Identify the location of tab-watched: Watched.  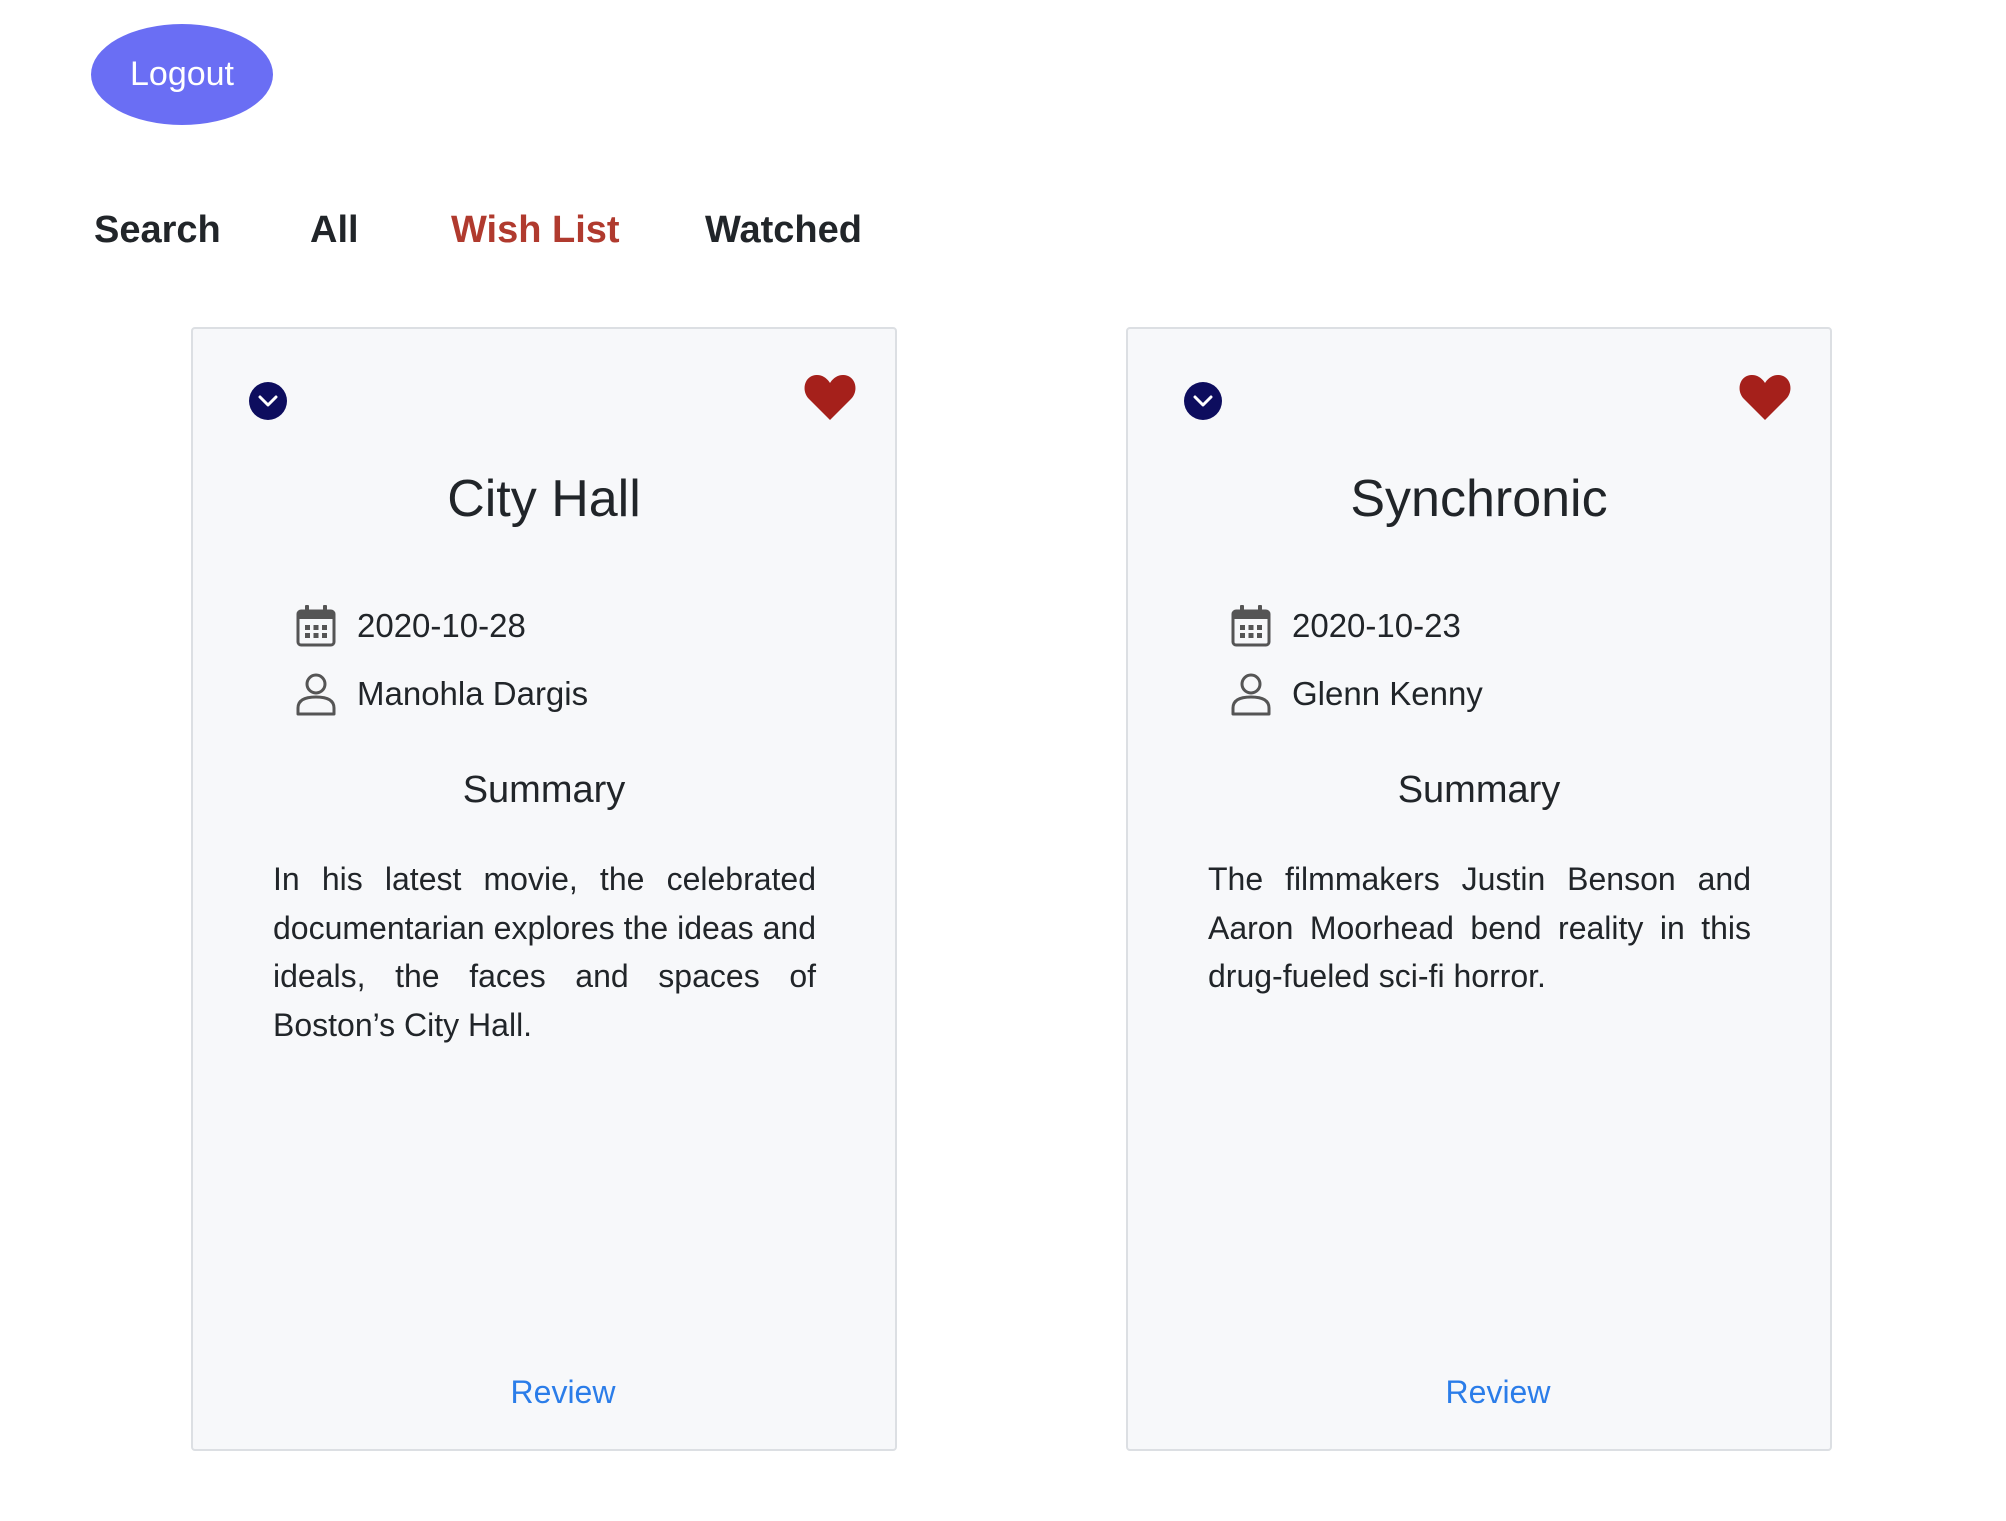
(783, 230).